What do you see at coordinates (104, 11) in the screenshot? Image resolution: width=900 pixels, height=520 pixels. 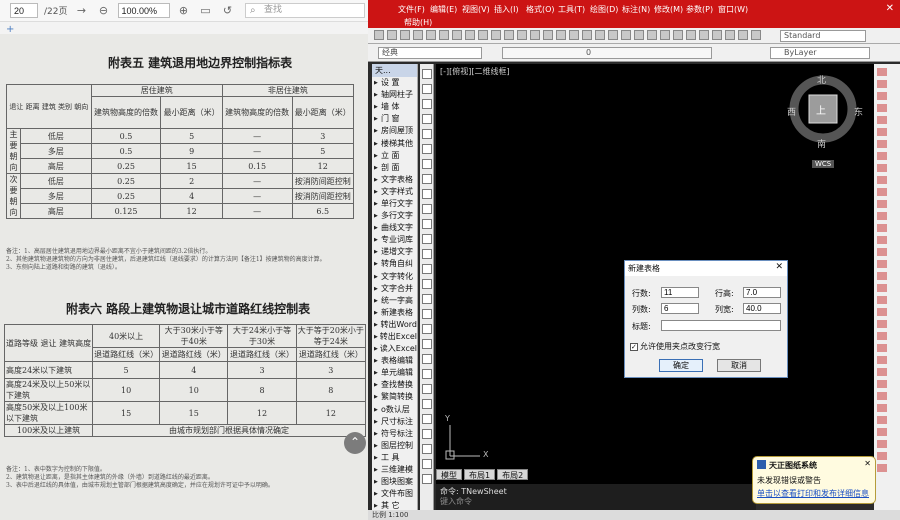 I see `zoom-out-icon: ⊖` at bounding box center [104, 11].